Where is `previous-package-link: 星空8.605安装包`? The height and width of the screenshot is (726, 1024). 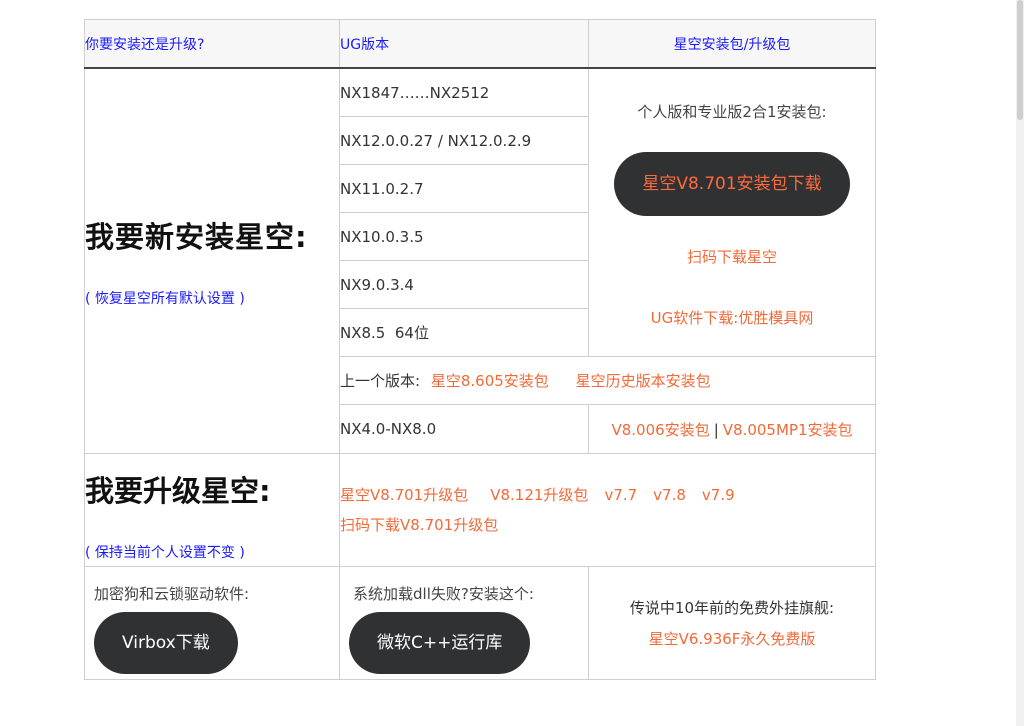 previous-package-link: 星空8.605安装包 is located at coordinates (490, 381).